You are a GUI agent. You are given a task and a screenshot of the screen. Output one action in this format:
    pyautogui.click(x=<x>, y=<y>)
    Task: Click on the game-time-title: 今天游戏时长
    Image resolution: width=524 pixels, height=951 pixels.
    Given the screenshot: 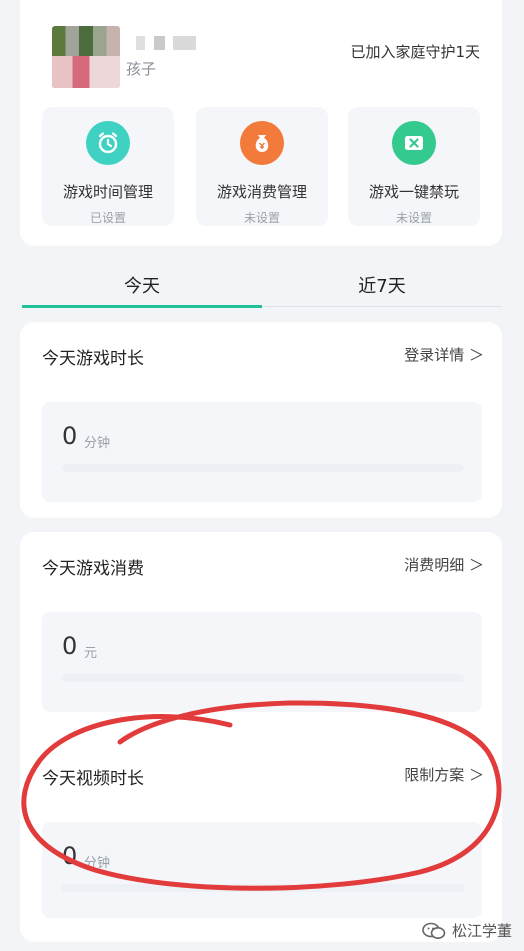 What is the action you would take?
    pyautogui.click(x=93, y=359)
    